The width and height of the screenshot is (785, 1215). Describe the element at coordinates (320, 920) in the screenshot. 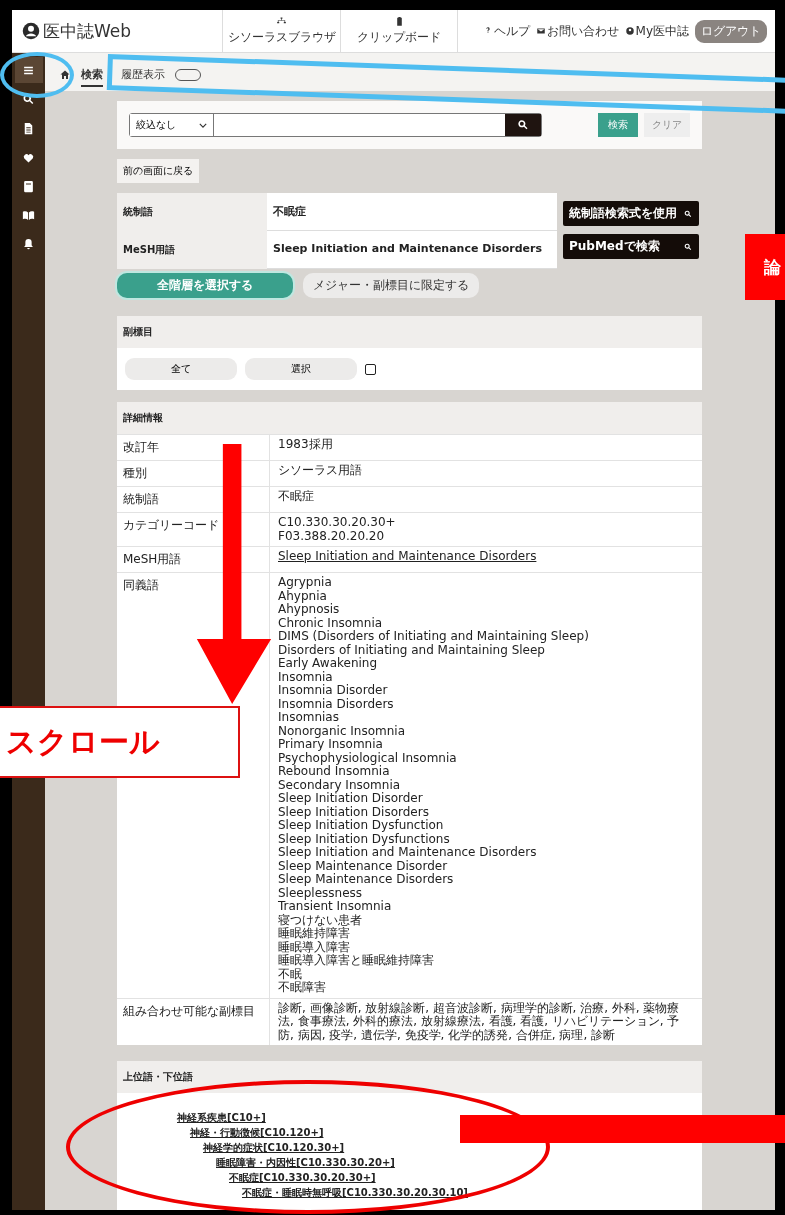

I see `detail-value: 寝つけない患者` at that location.